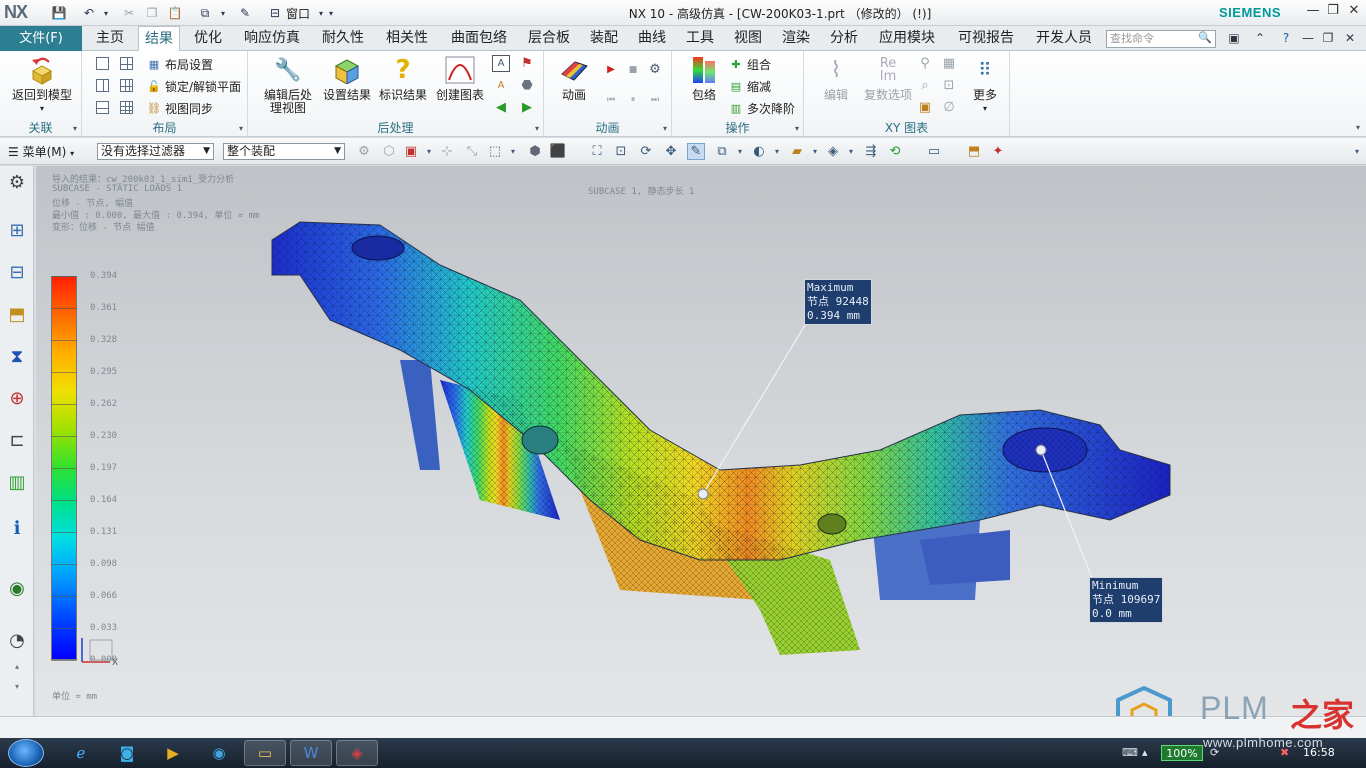 The height and width of the screenshot is (768, 1366). What do you see at coordinates (311, 753) in the screenshot?
I see `word-icon: W` at bounding box center [311, 753].